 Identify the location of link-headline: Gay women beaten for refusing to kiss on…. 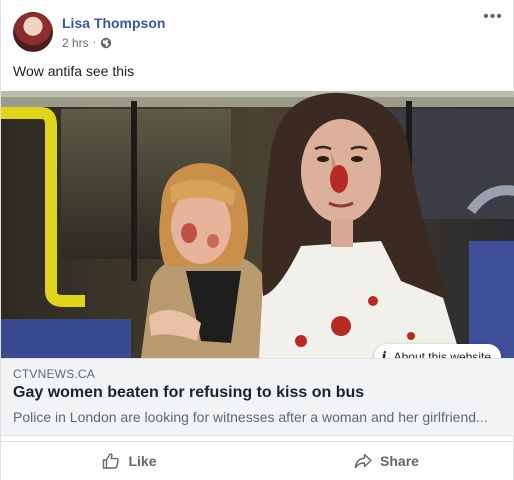
(188, 393).